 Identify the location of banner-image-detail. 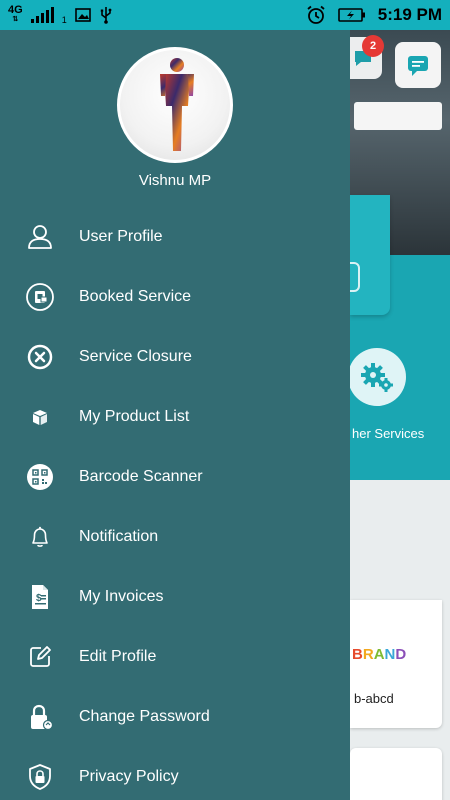
(398, 116).